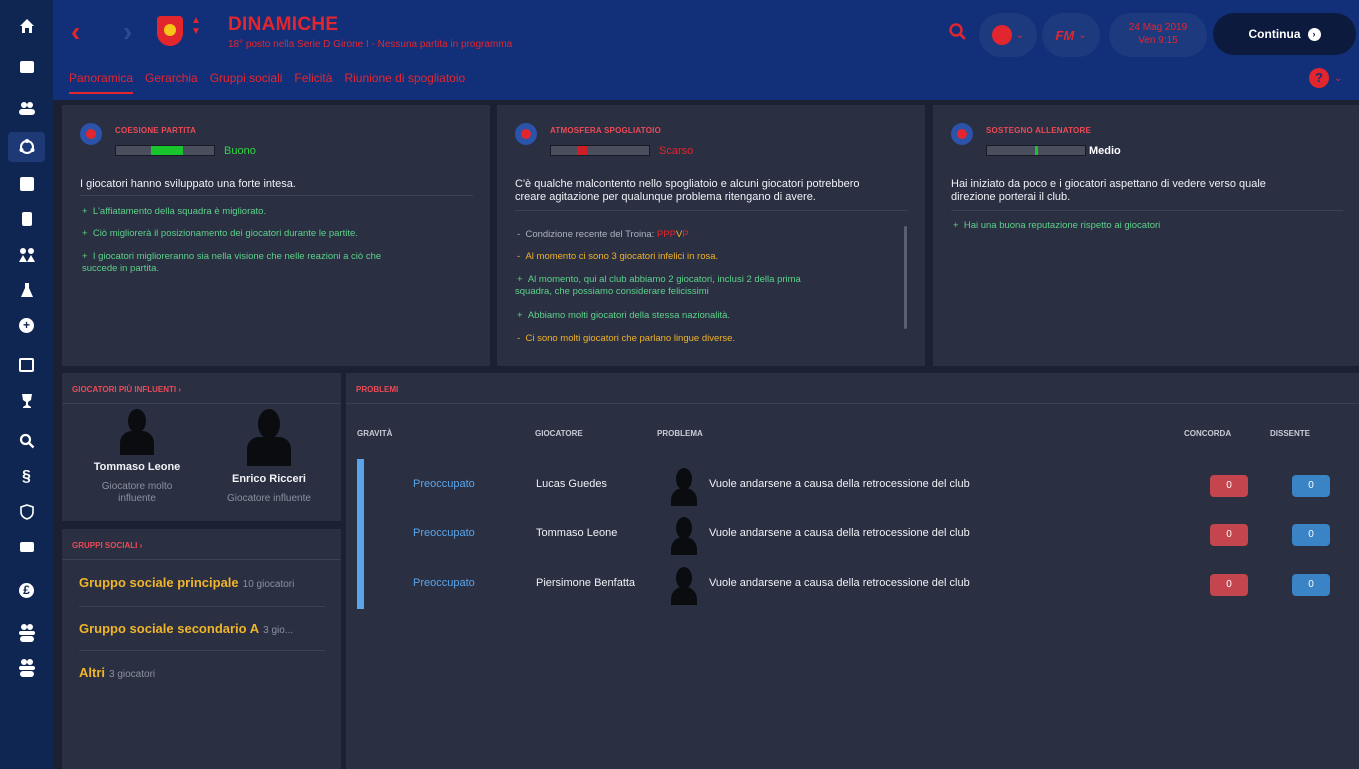 The image size is (1359, 769). Describe the element at coordinates (1207, 433) in the screenshot. I see `column-header-agree: CONCORDA` at that location.